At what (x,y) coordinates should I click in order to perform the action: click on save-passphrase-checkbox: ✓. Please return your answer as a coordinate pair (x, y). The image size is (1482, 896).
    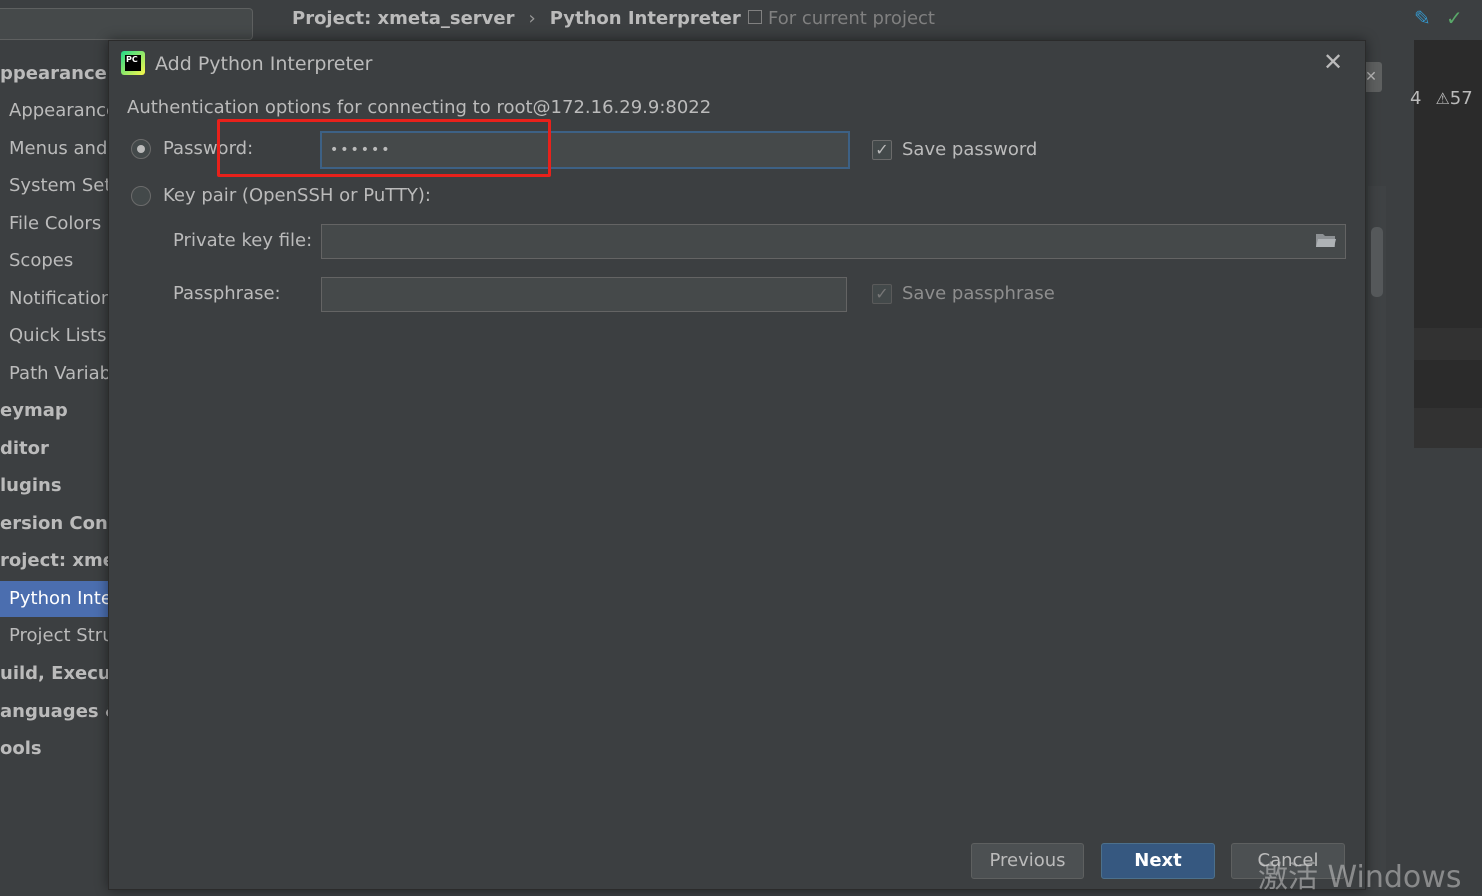
    Looking at the image, I should click on (882, 294).